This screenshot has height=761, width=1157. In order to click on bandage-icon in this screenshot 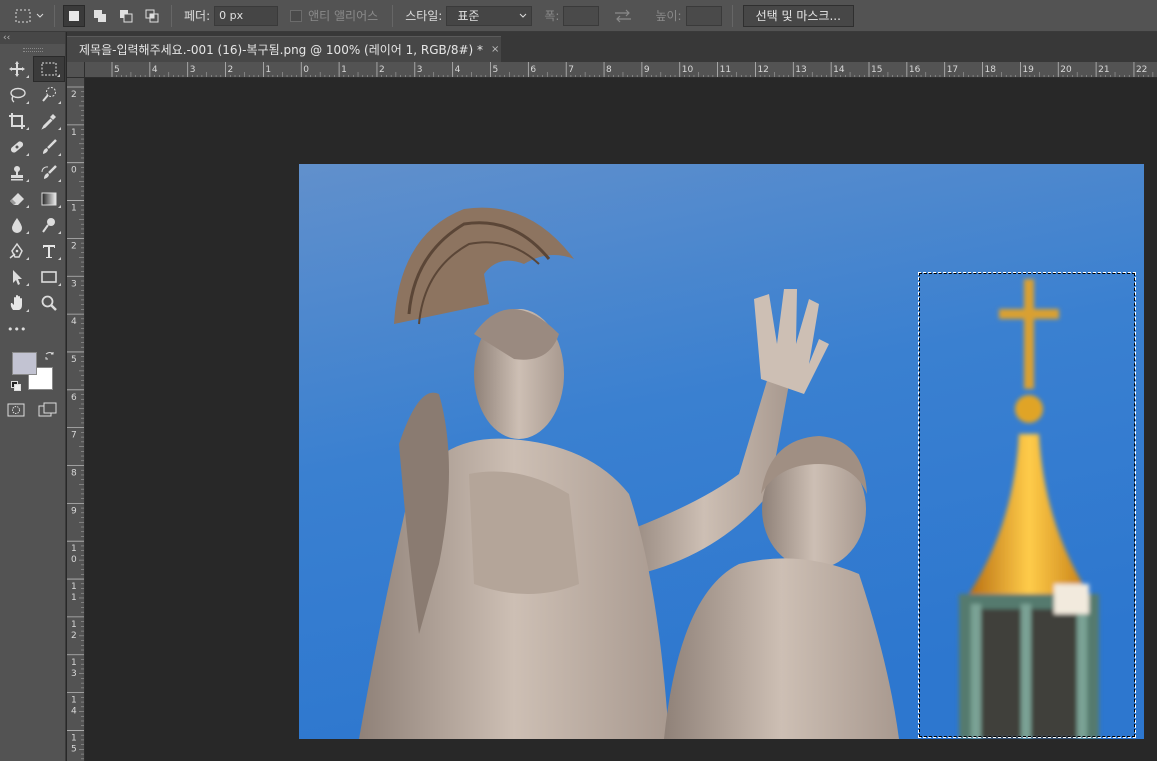, I will do `click(17, 147)`.